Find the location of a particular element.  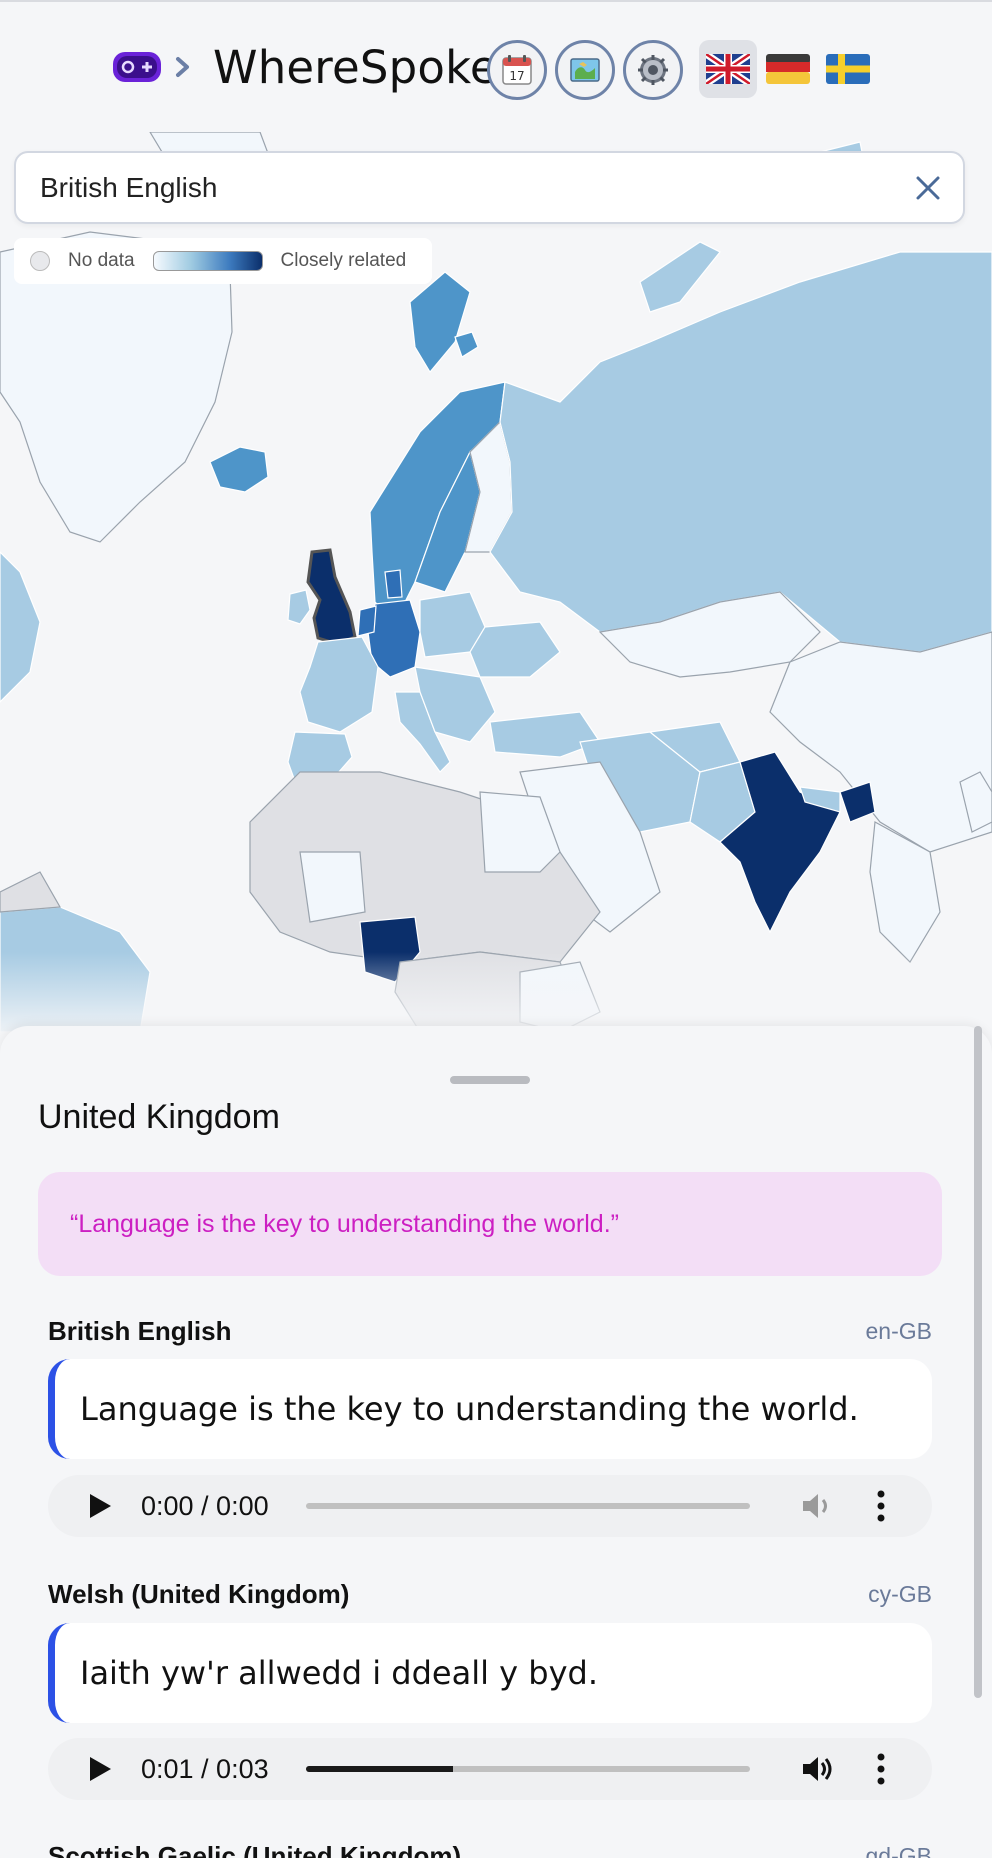

legend-no-data-label: No data is located at coordinates (101, 260).